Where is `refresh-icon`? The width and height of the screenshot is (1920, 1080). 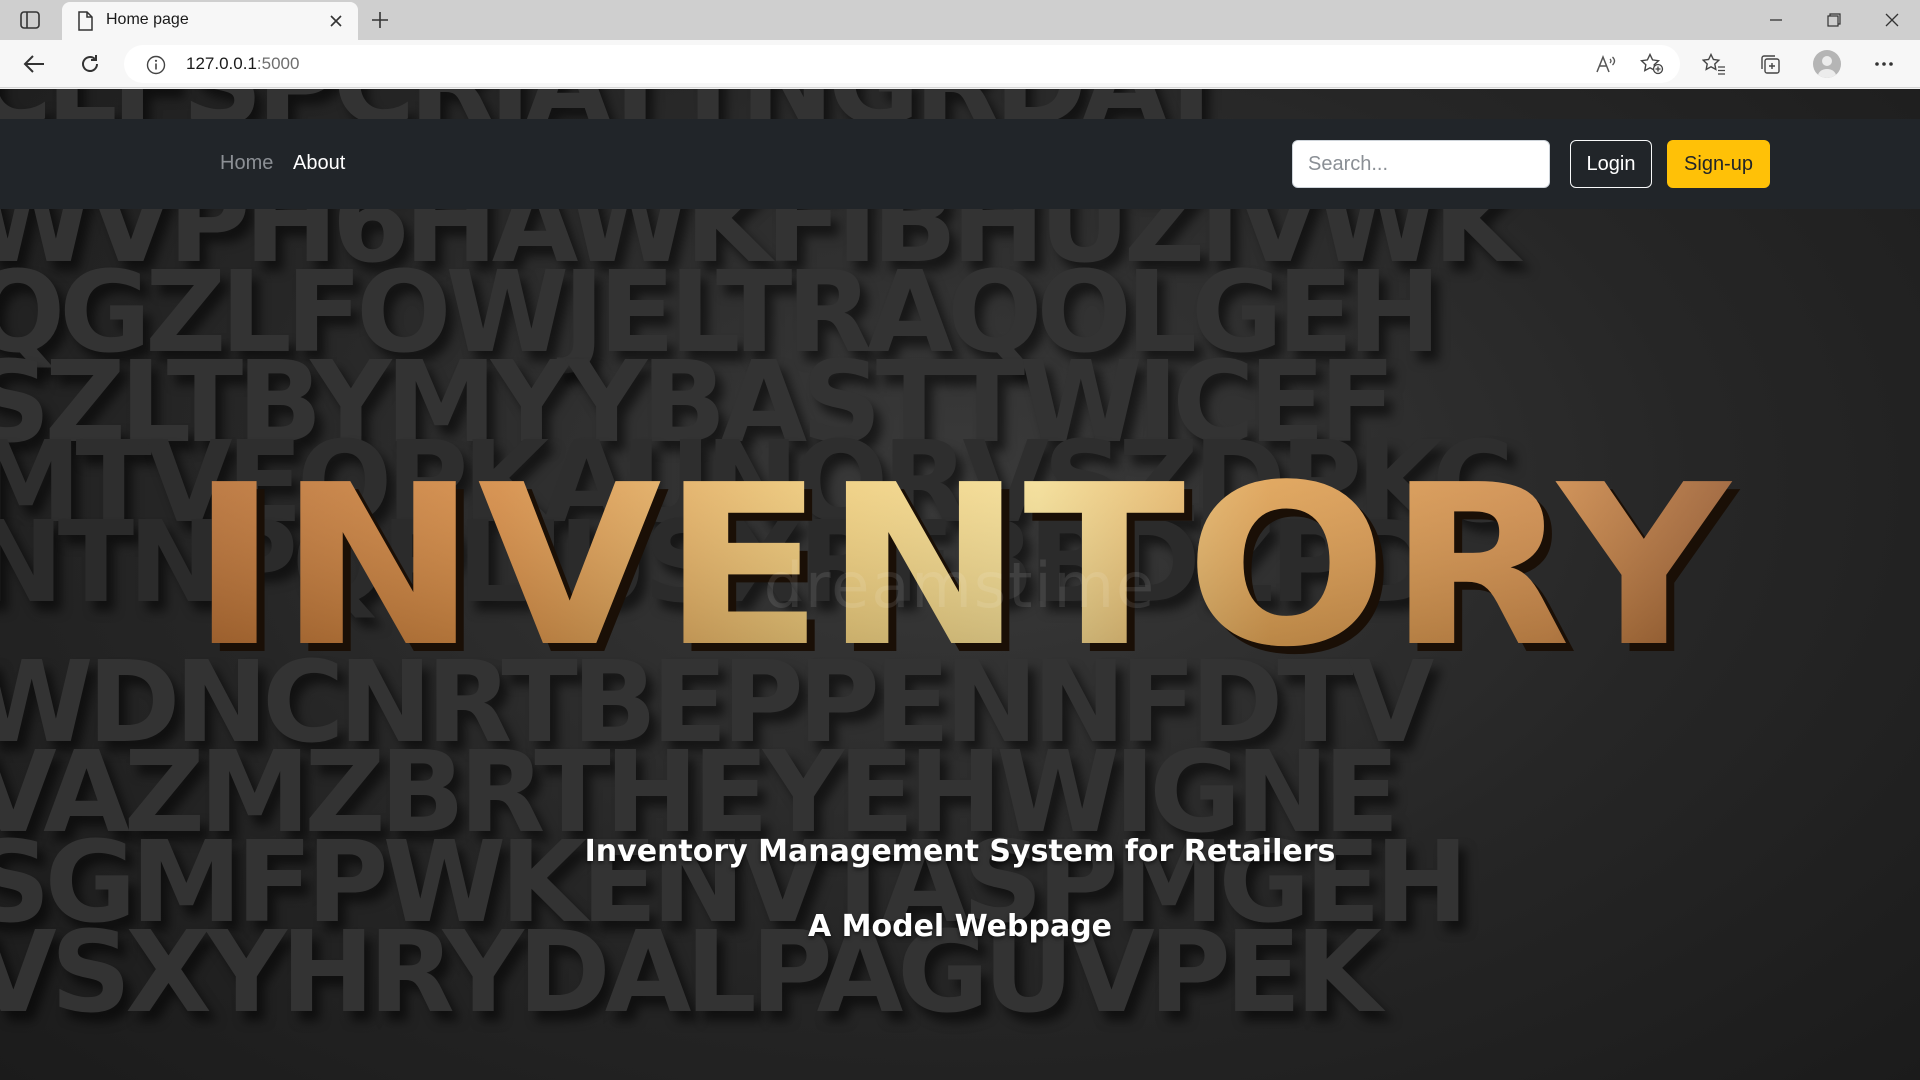
refresh-icon is located at coordinates (90, 64).